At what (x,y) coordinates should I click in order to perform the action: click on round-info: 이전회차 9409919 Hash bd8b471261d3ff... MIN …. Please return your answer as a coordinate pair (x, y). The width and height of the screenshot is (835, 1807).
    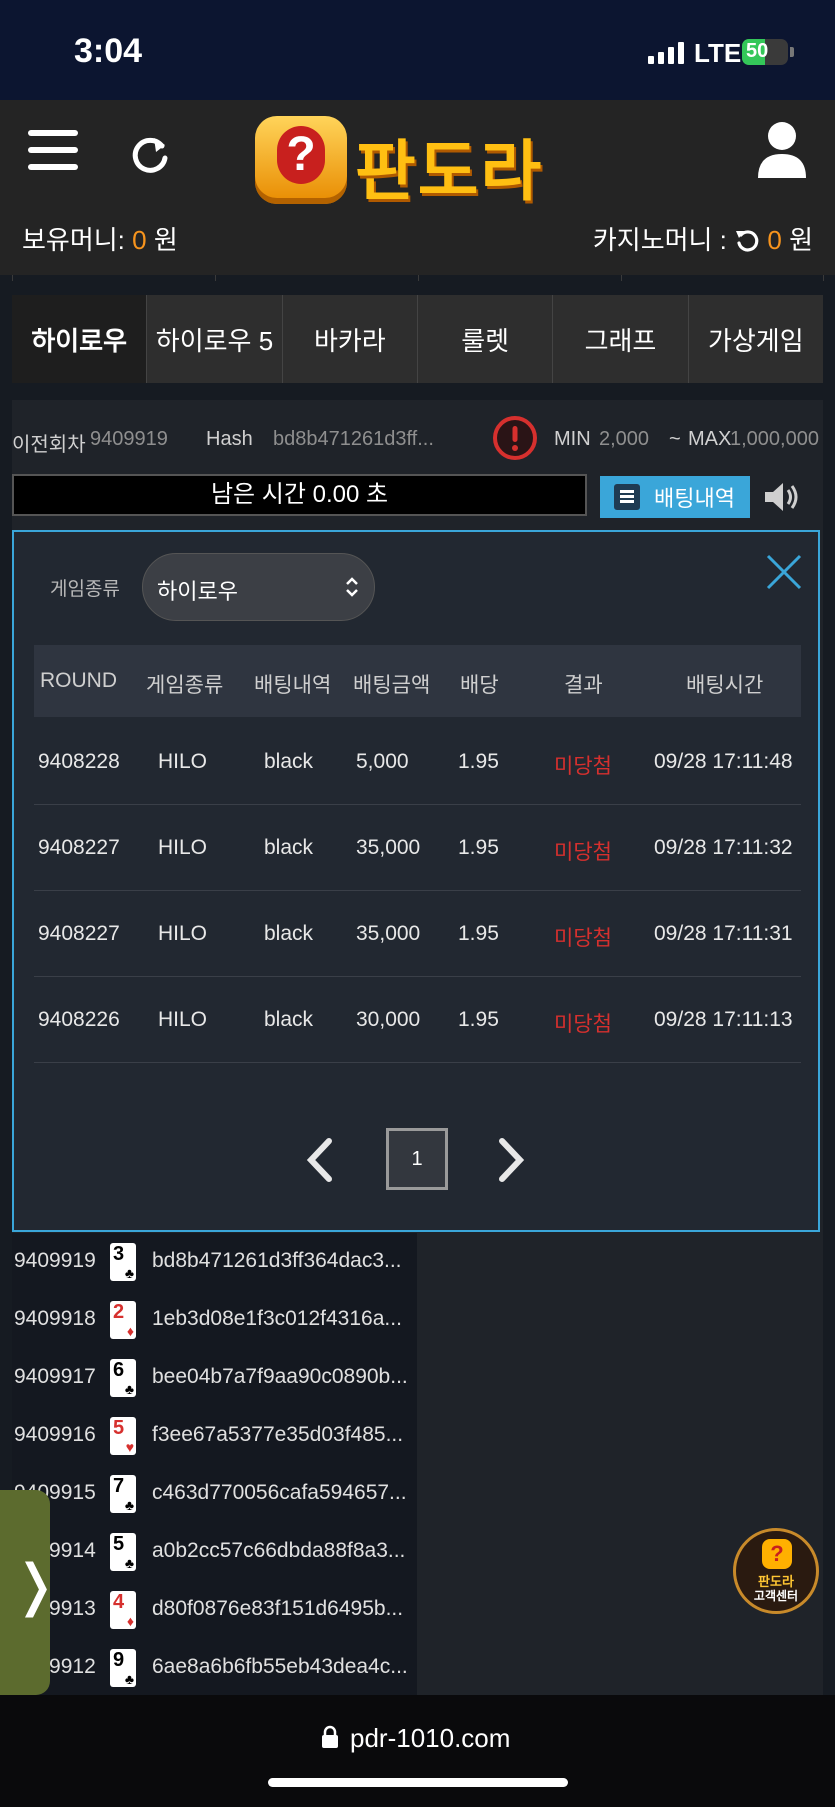
    Looking at the image, I should click on (417, 440).